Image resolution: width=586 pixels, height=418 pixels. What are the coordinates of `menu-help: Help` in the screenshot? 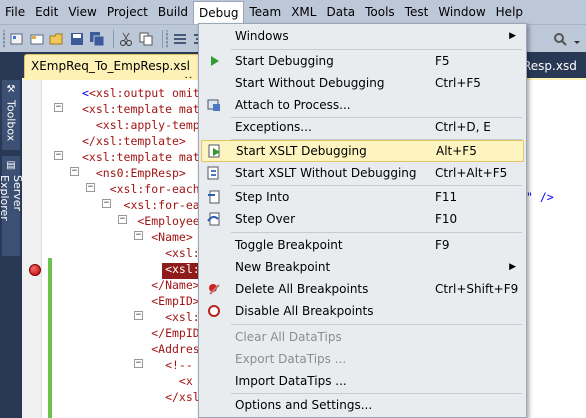 It's located at (509, 12).